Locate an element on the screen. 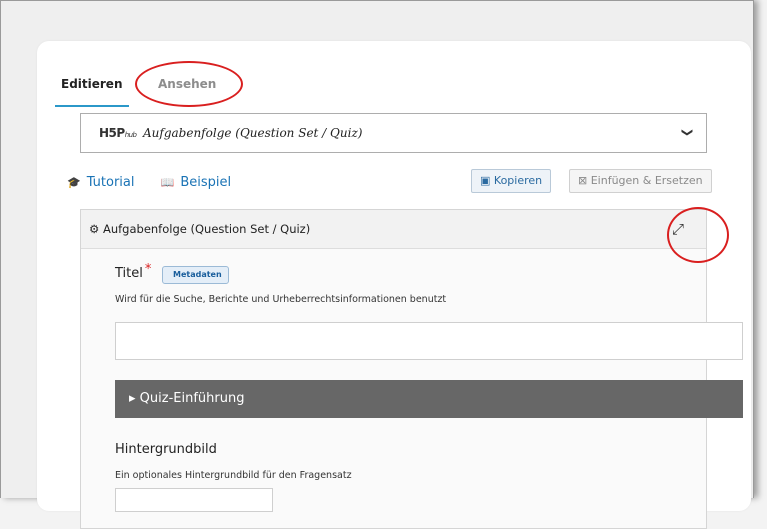  background-image-add-button is located at coordinates (194, 500).